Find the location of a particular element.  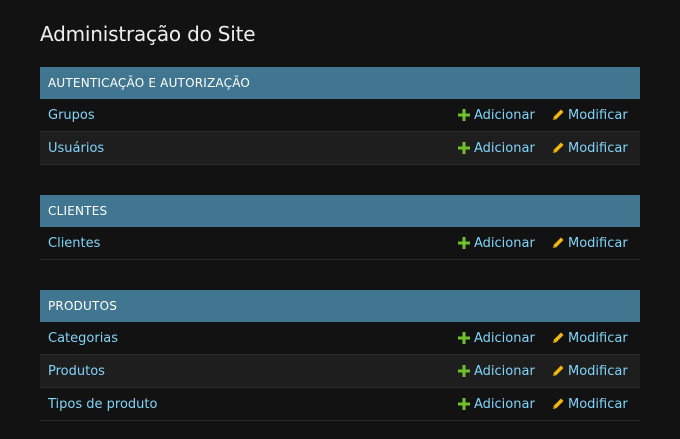

categorias-add-label: Adicionar is located at coordinates (504, 338).